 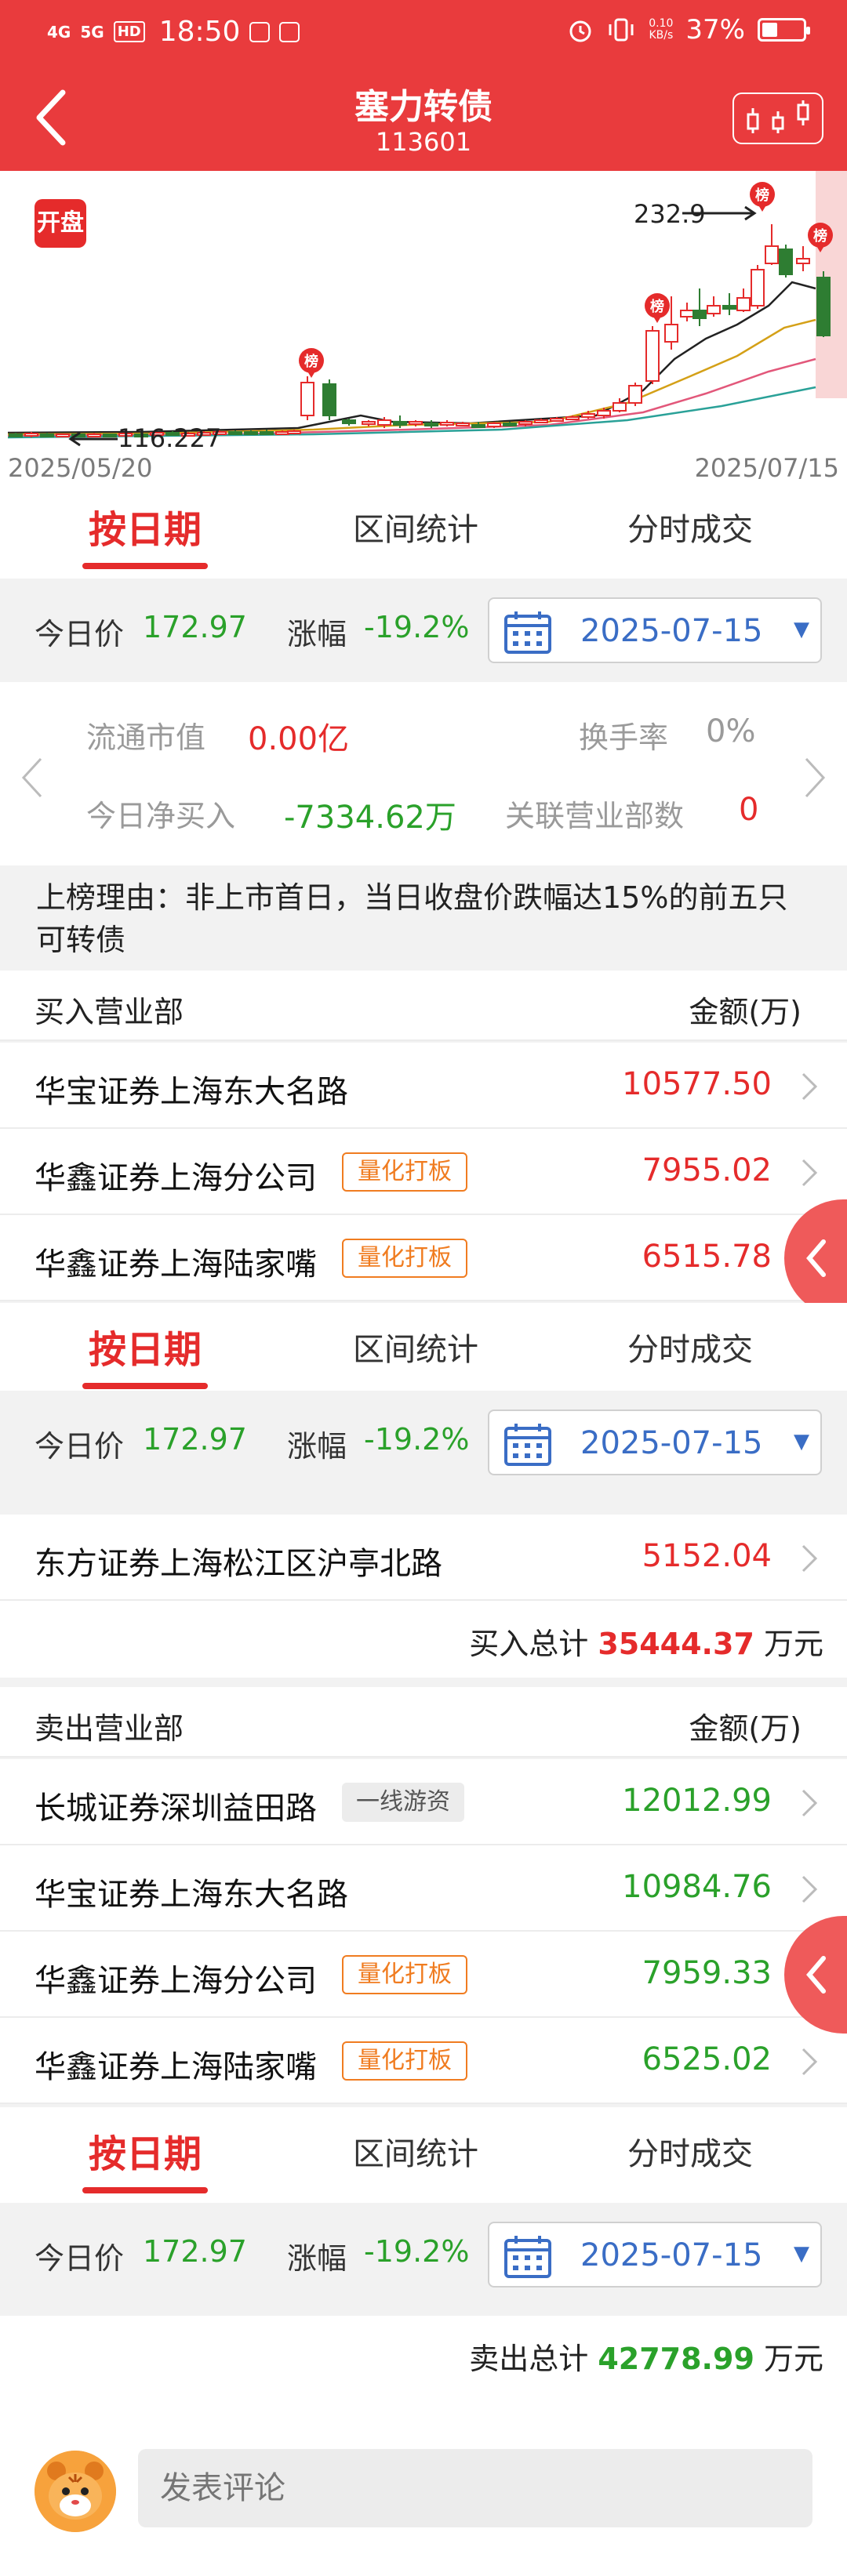 I want to click on bond-code: 113601, so click(x=423, y=142).